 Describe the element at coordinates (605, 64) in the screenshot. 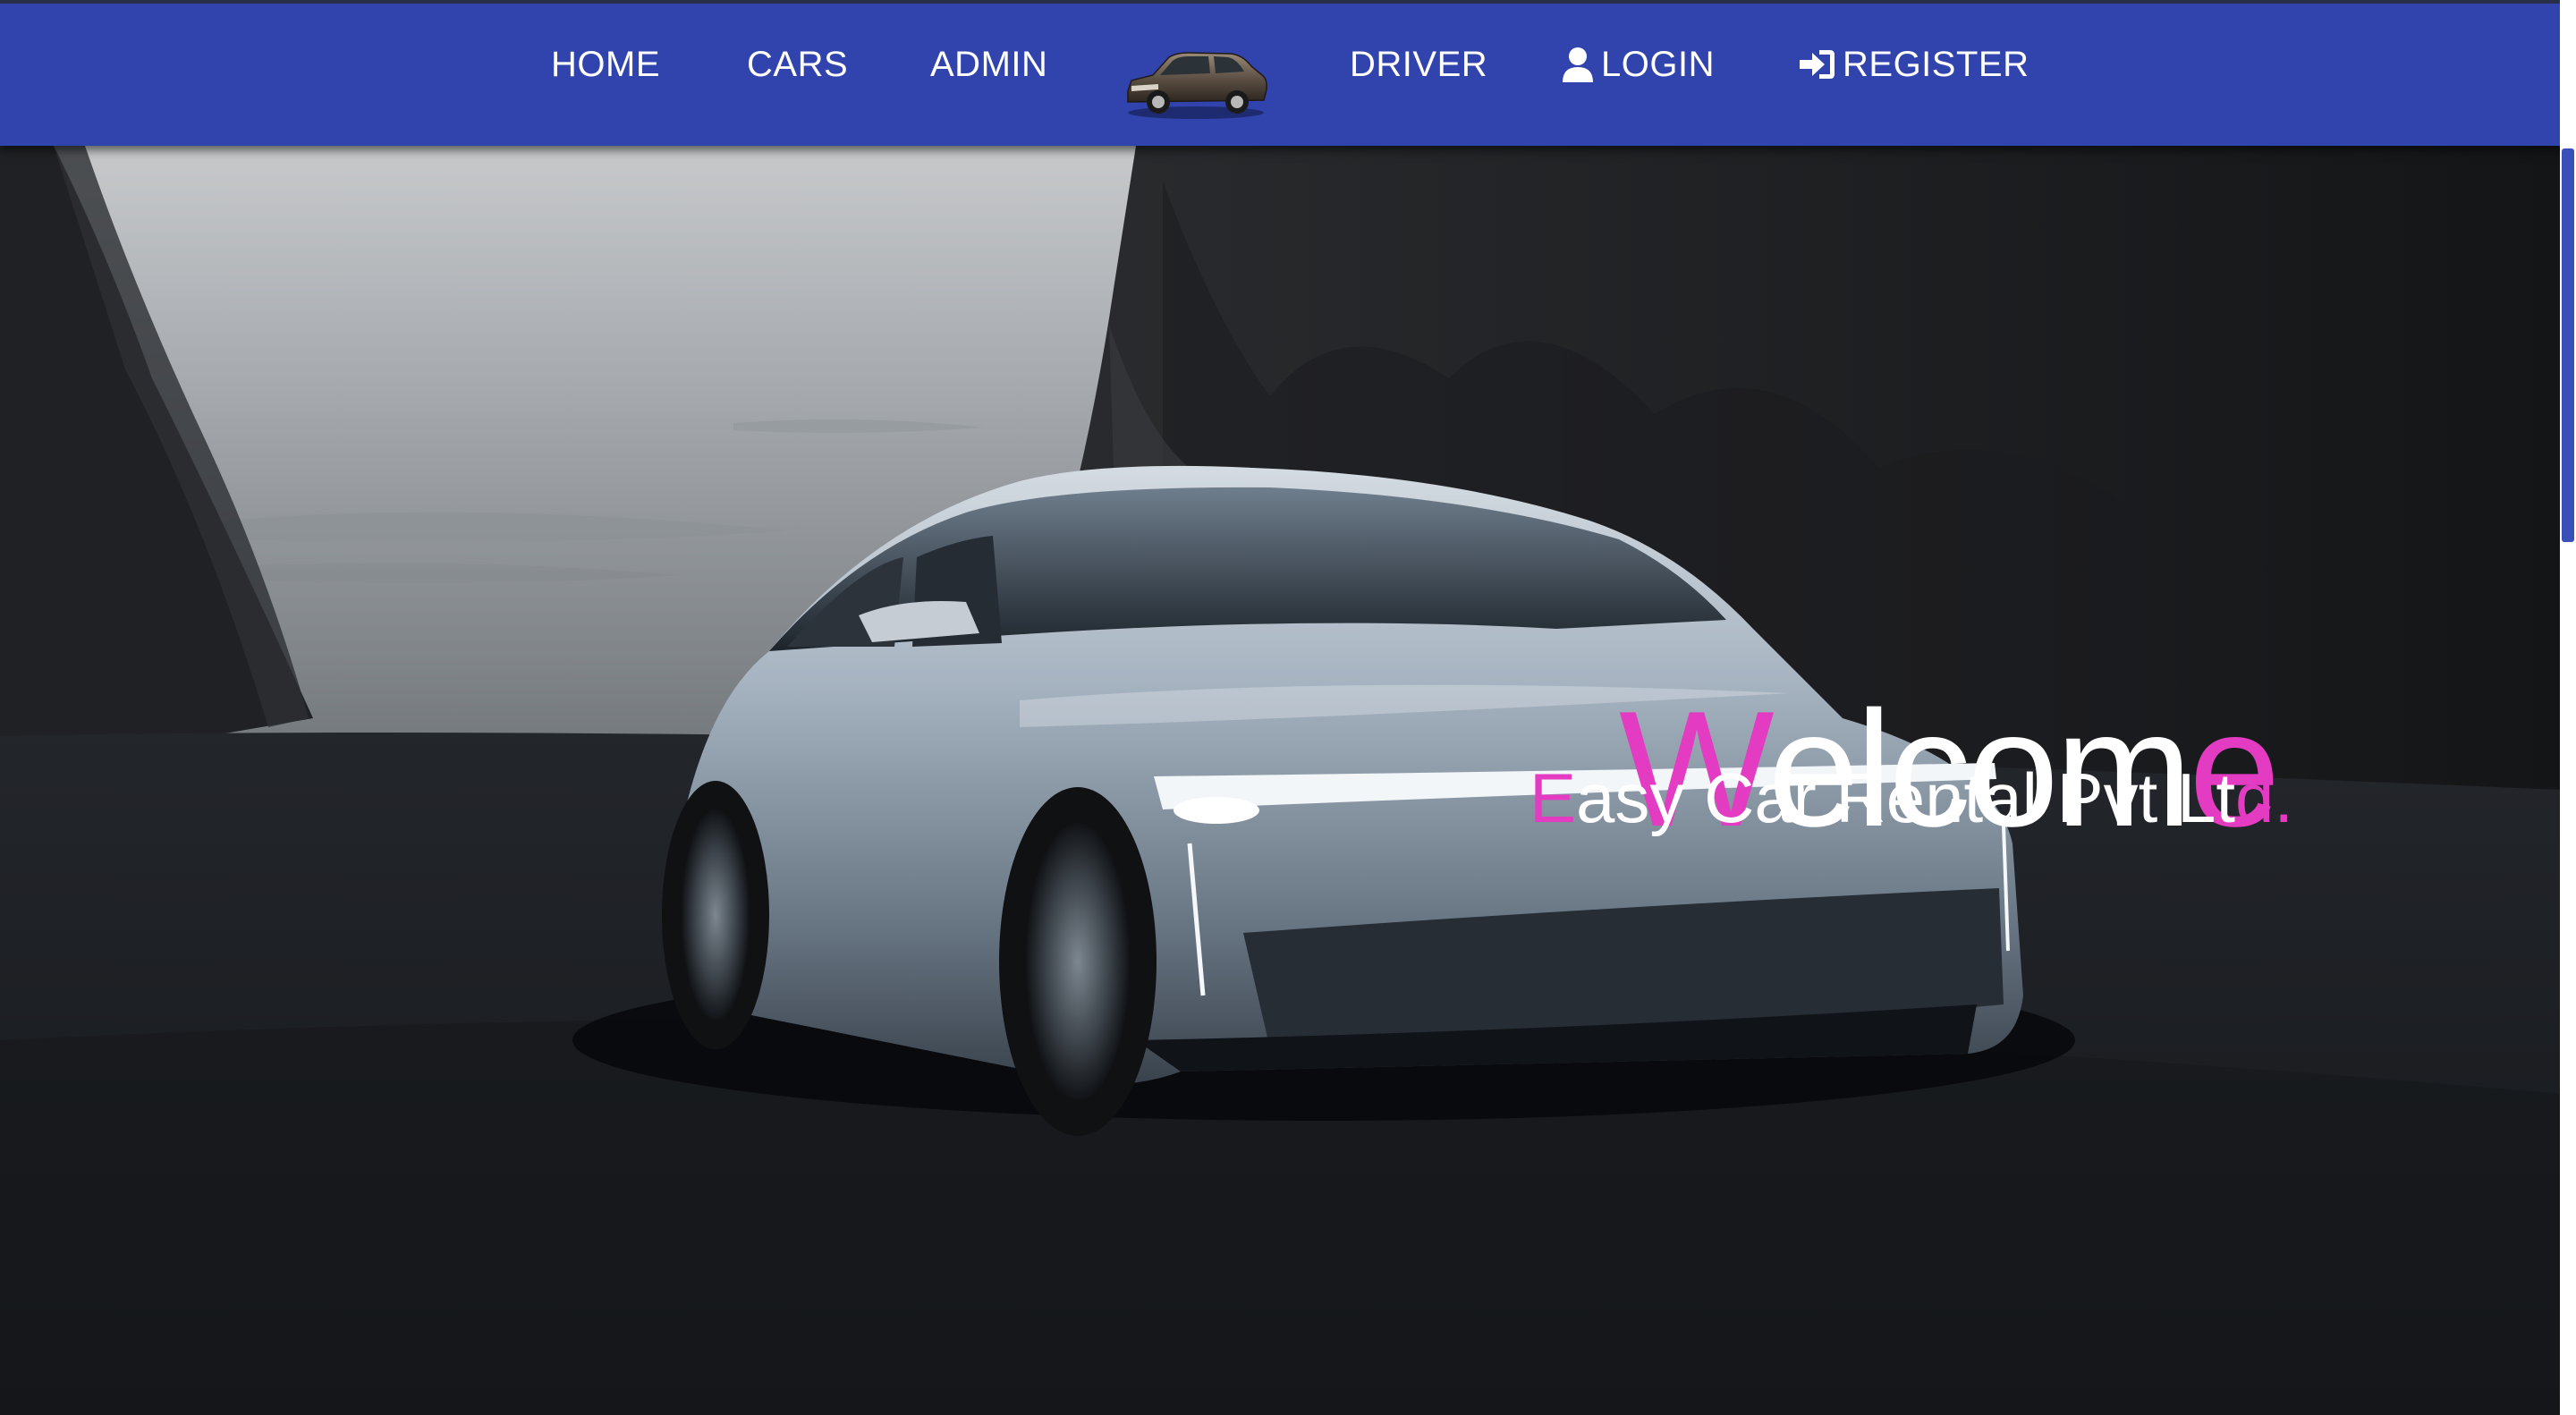

I see `nav-home-link: HOME` at that location.